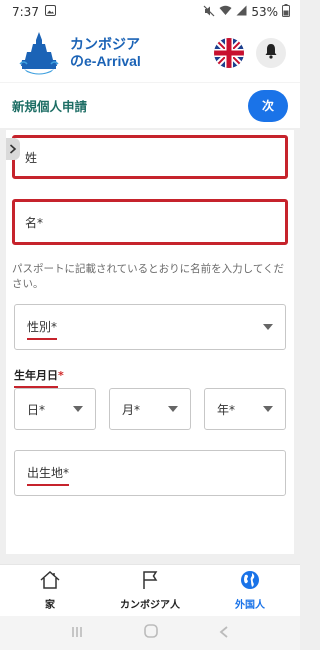 Image resolution: width=320 pixels, height=650 pixels. Describe the element at coordinates (39, 377) in the screenshot. I see `dob-label: 生年月日*` at that location.